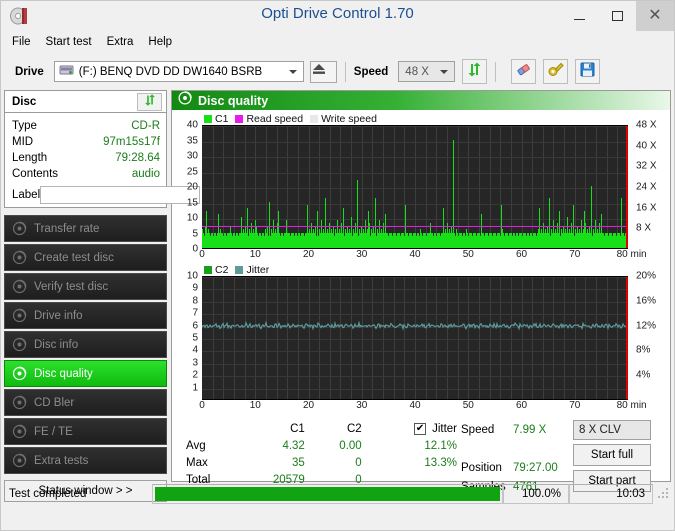 The width and height of the screenshot is (675, 531). What do you see at coordinates (421, 100) in the screenshot?
I see `panel-header: Disc quality` at bounding box center [421, 100].